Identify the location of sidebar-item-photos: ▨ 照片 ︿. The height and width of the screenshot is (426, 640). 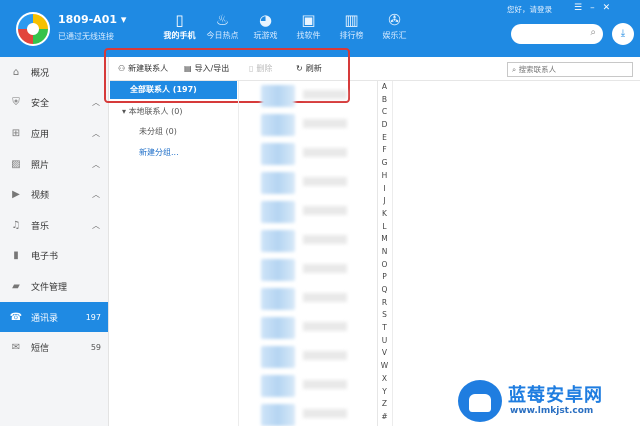
(54, 164).